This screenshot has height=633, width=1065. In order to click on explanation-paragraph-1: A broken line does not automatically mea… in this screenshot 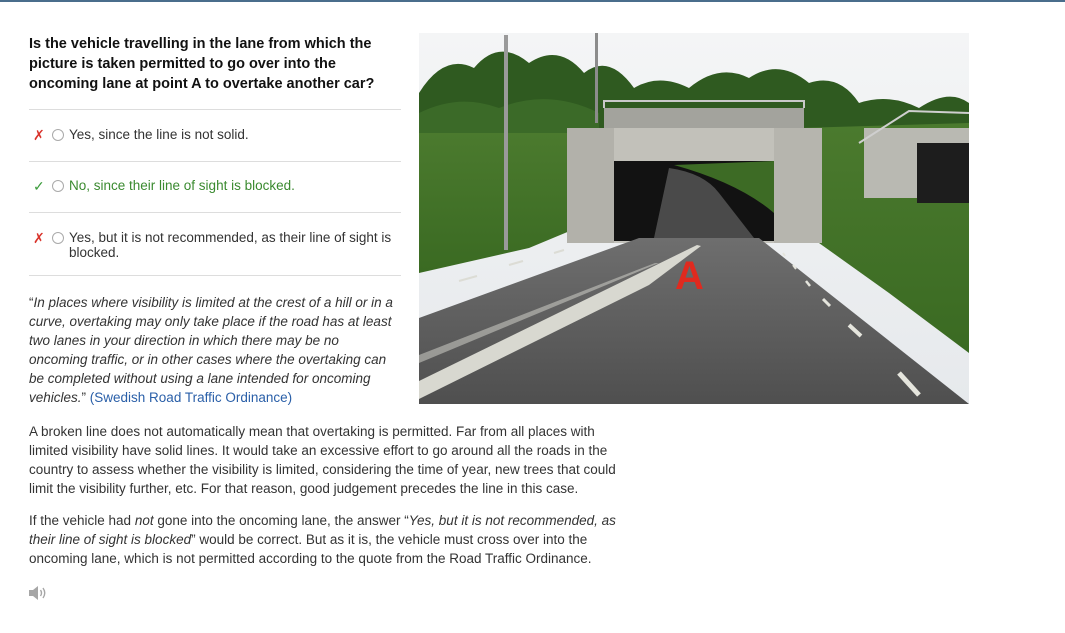, I will do `click(322, 460)`.